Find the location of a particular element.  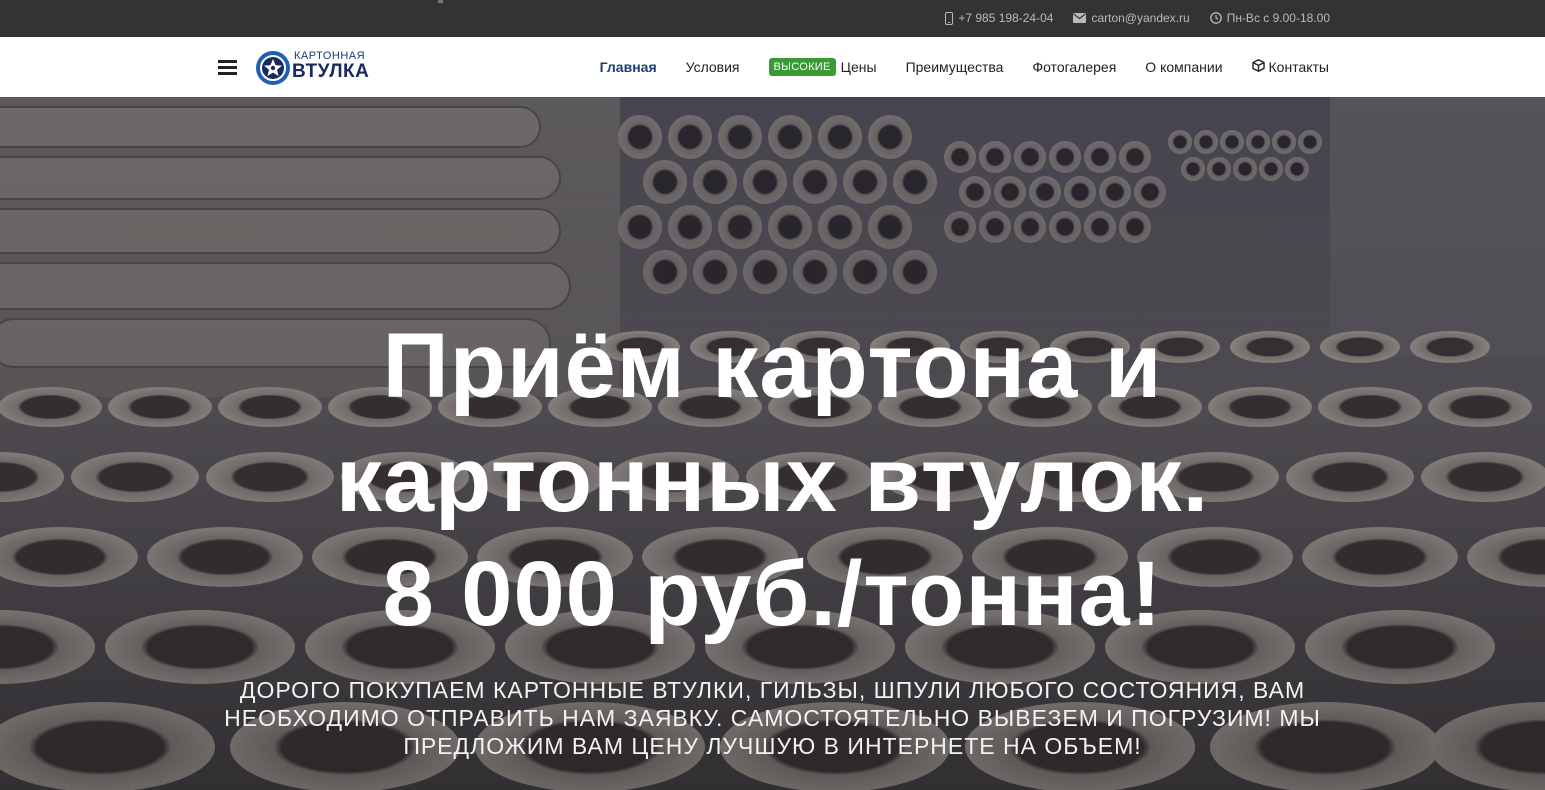

mobile-phone-icon is located at coordinates (949, 18).